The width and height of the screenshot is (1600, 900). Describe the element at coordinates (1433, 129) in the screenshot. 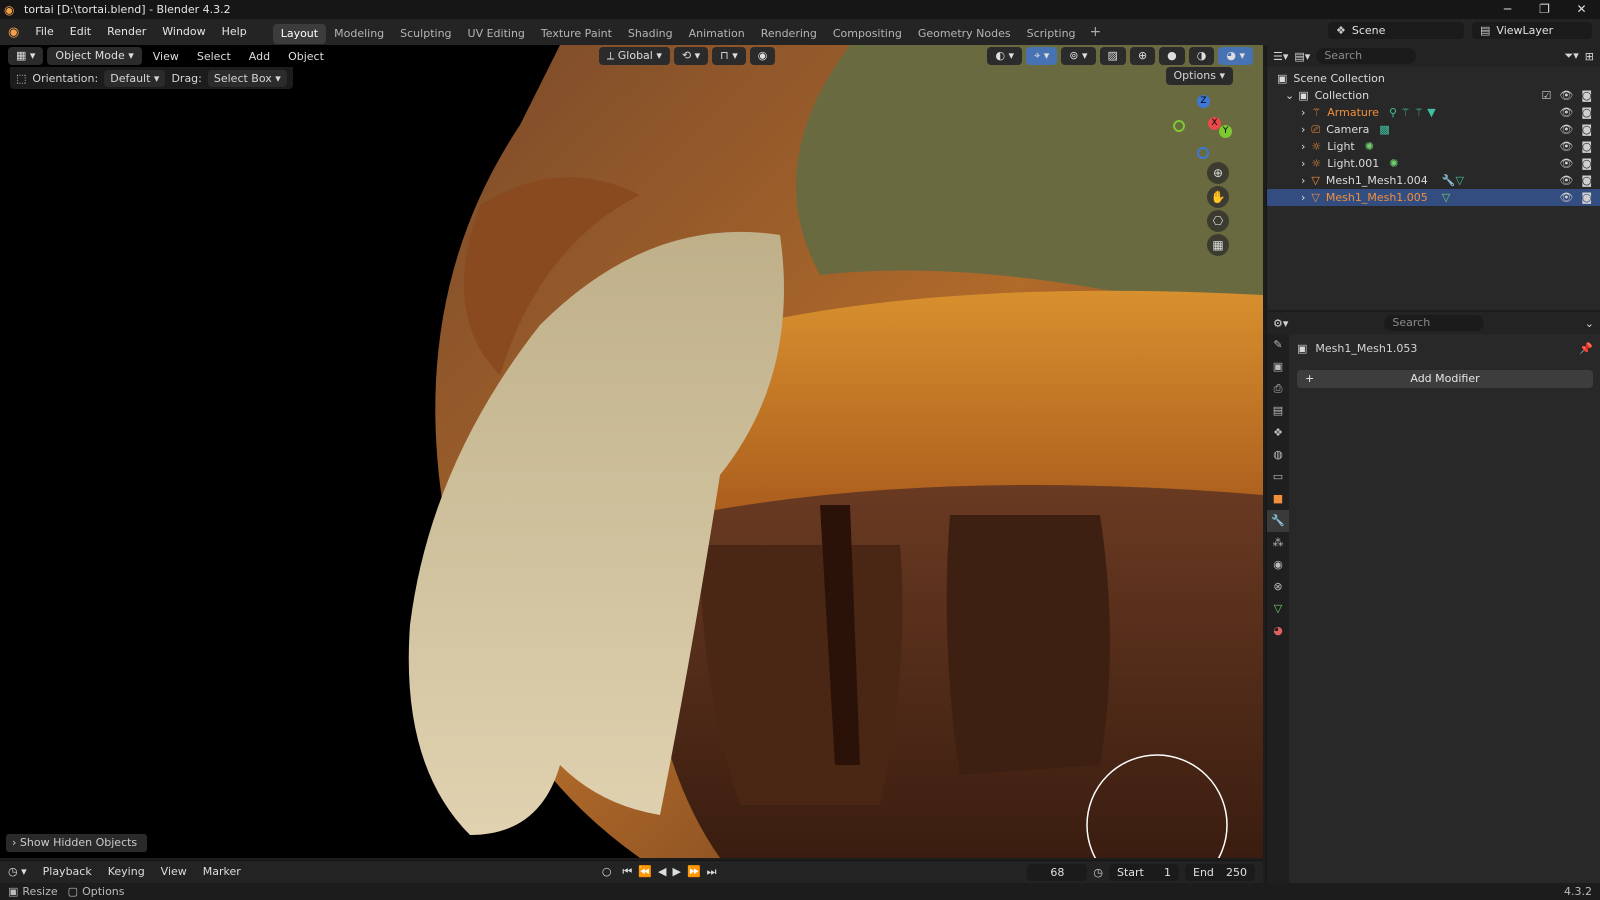

I see `outliner-item-camera: › ⎚ Camera ▩ 👁 ◙` at that location.